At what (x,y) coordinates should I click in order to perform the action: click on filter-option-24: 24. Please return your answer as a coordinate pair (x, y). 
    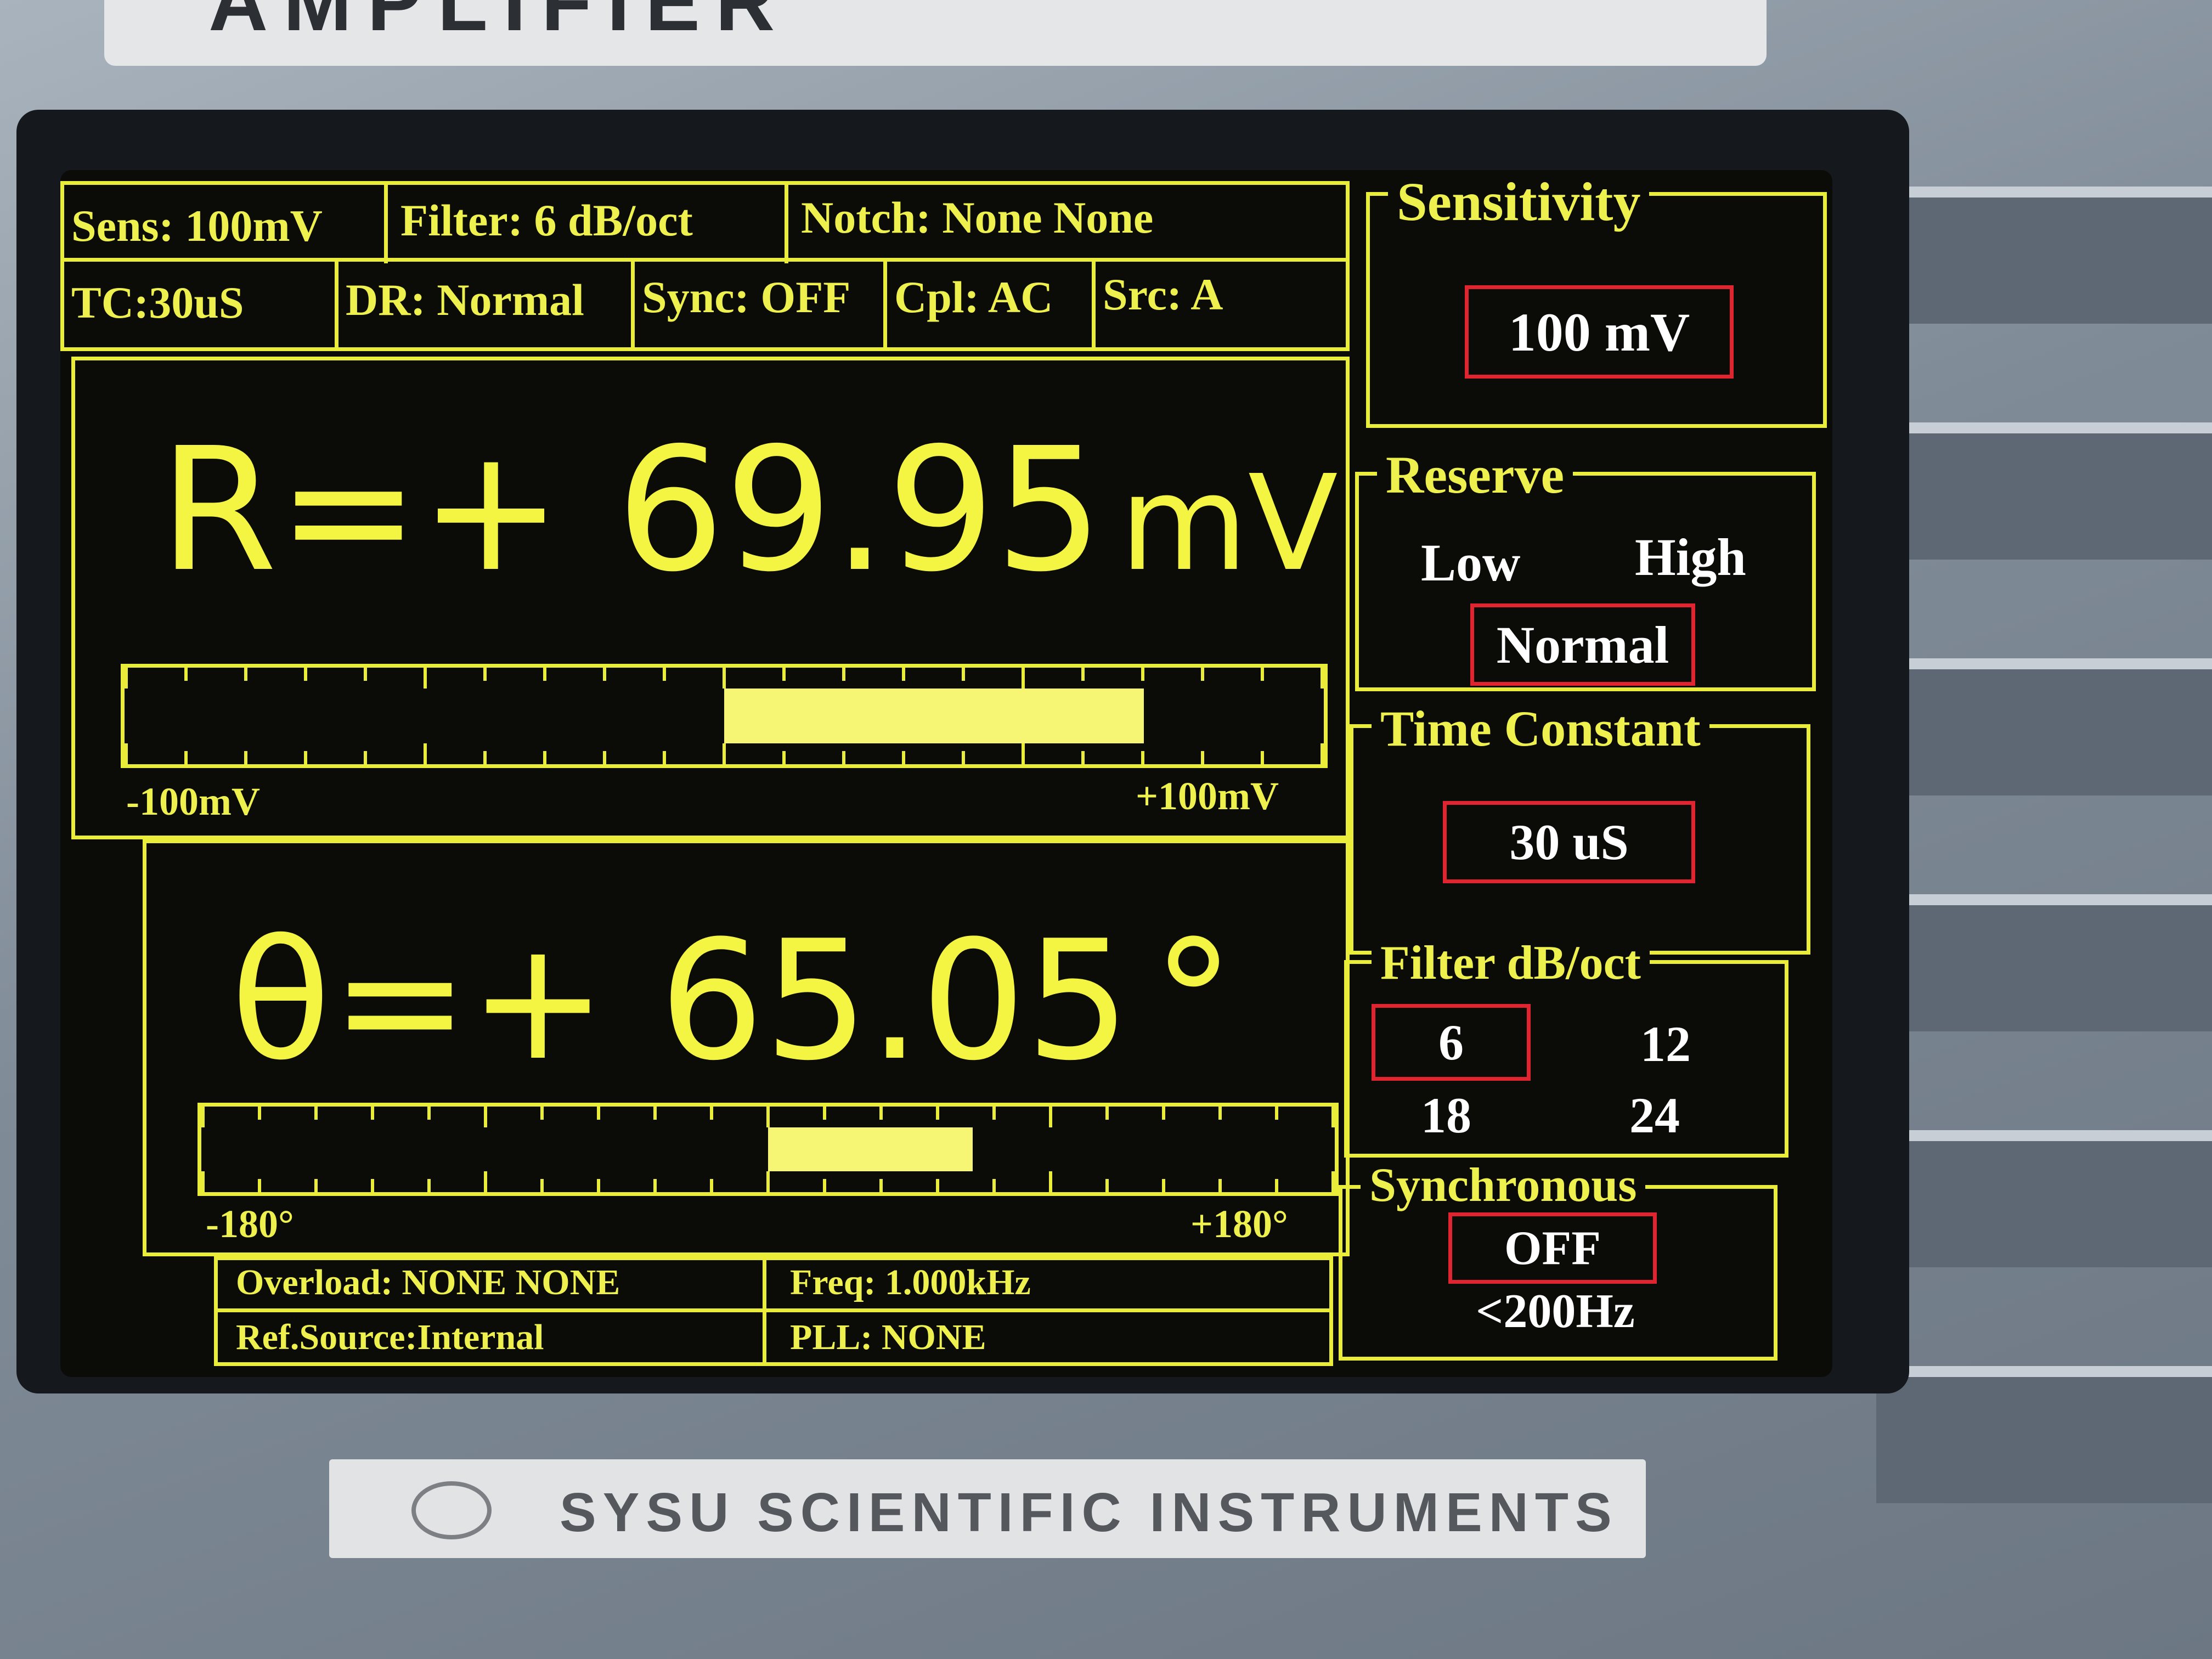
    Looking at the image, I should click on (1654, 1115).